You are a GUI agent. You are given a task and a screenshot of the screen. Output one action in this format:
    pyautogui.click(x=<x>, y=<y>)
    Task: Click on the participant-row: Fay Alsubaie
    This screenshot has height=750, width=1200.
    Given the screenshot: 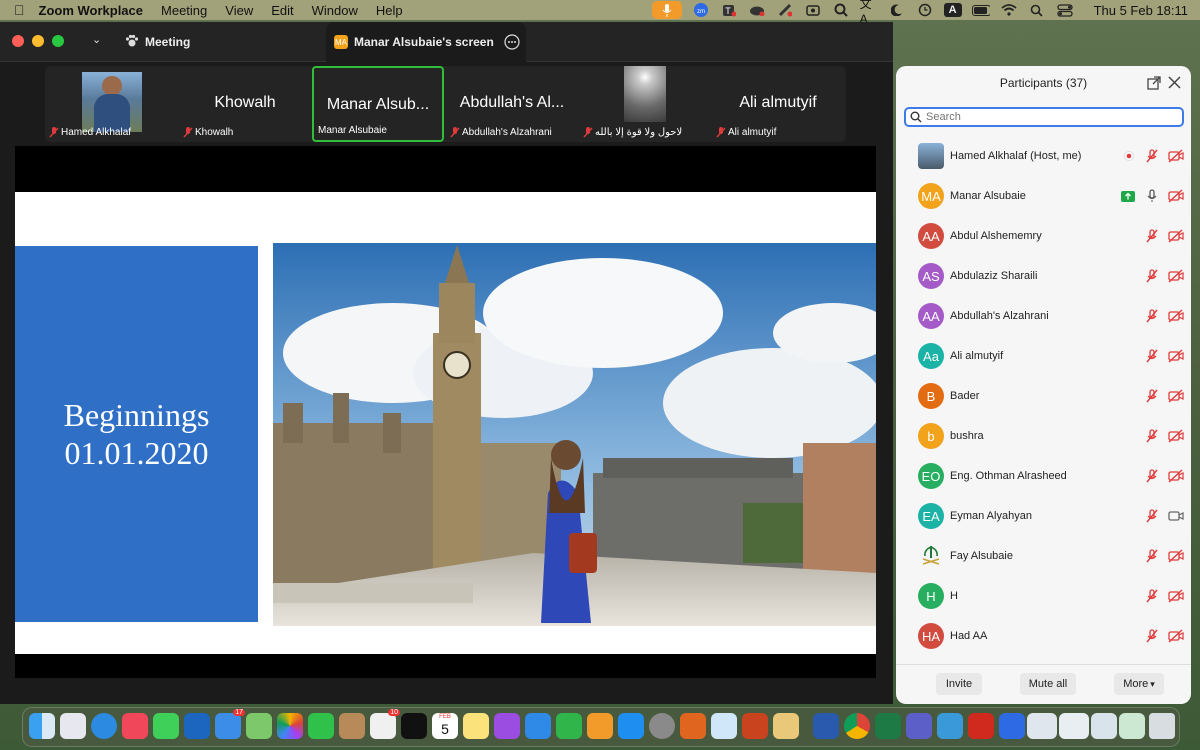 What is the action you would take?
    pyautogui.click(x=1043, y=556)
    